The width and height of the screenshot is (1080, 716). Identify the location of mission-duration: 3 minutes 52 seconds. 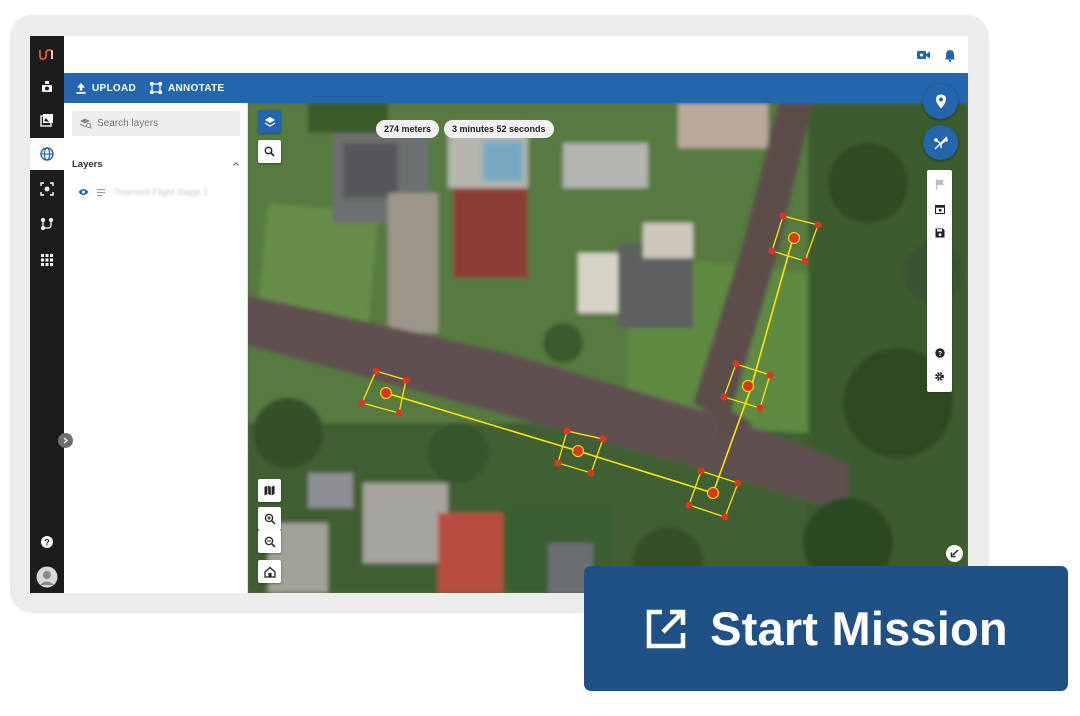
(499, 129).